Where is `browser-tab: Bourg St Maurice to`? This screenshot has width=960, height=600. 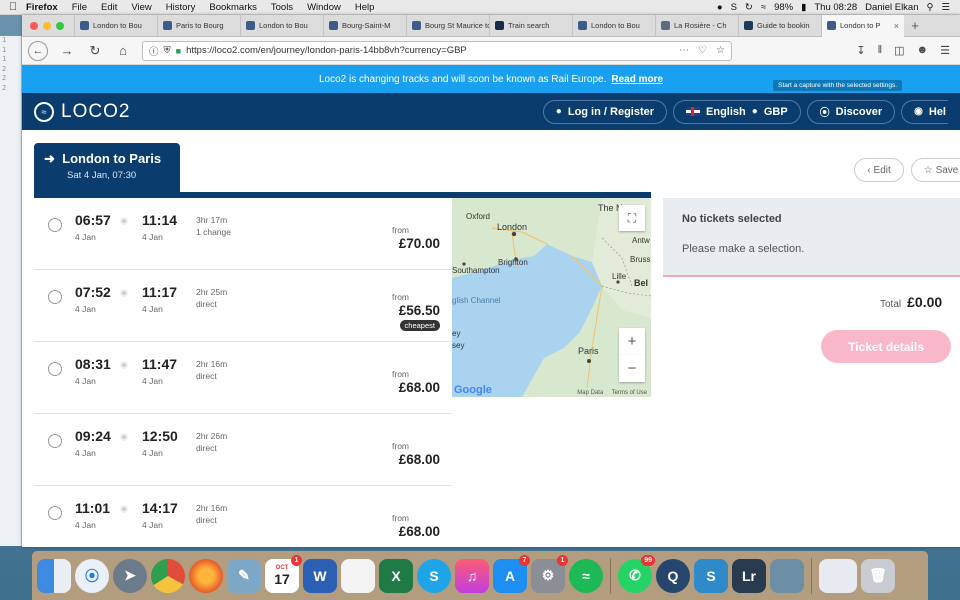 browser-tab: Bourg St Maurice to is located at coordinates (447, 26).